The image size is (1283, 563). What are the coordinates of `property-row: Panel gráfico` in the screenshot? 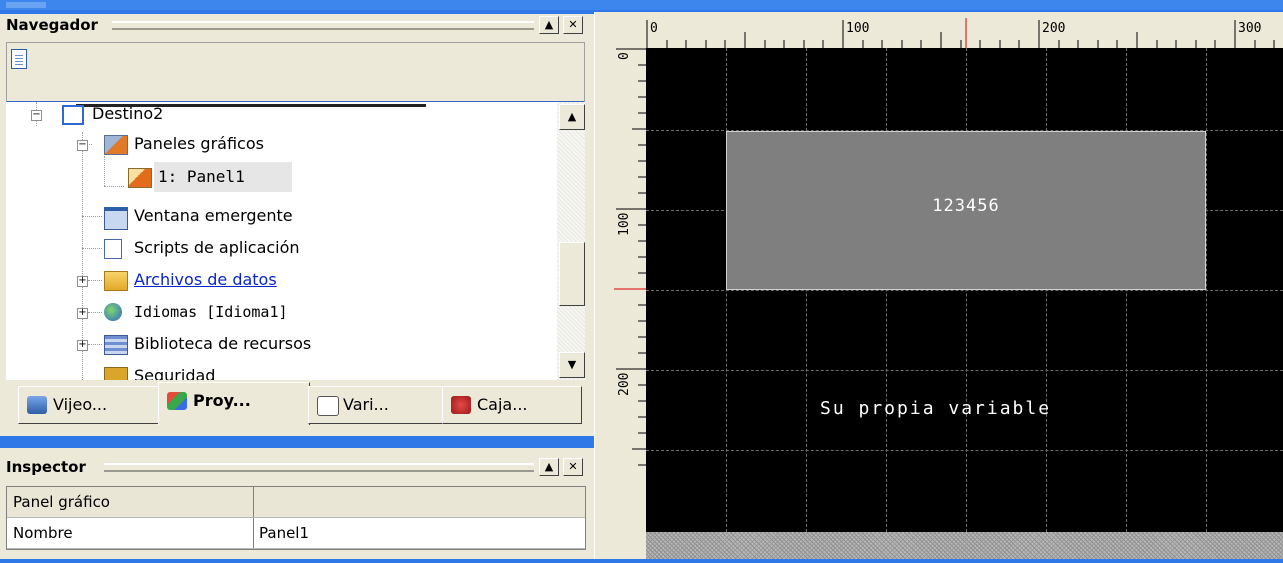 It's located at (296, 502).